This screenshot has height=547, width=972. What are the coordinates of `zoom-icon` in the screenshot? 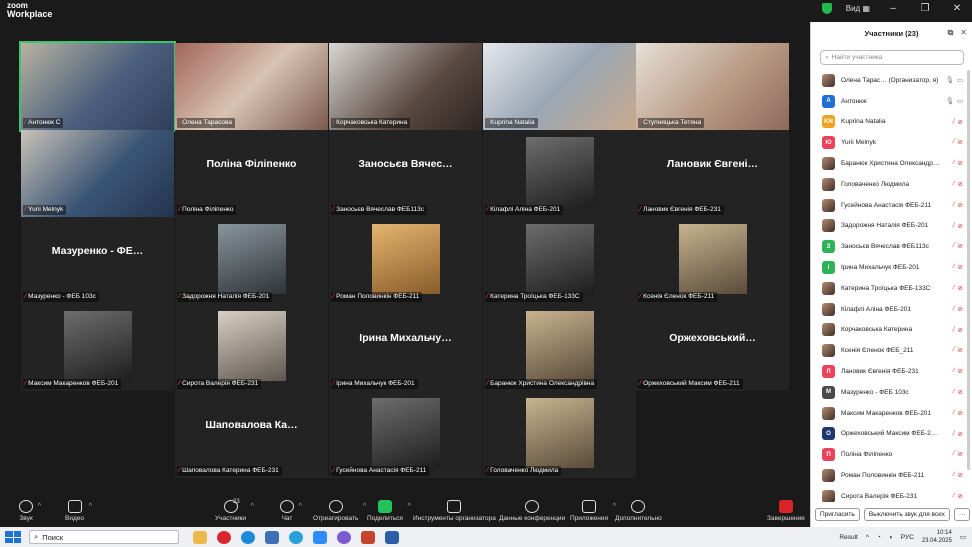 It's located at (320, 537).